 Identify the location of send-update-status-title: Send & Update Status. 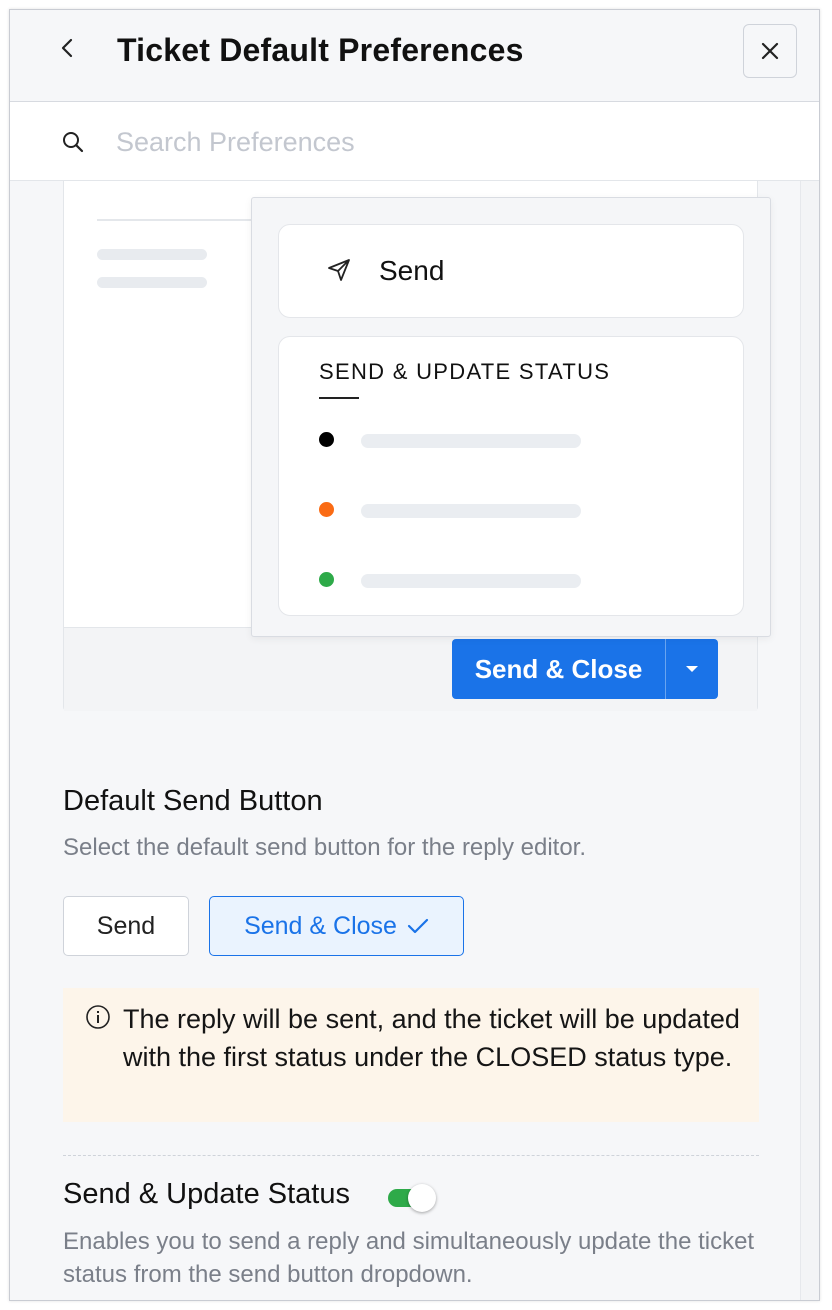
(206, 1194).